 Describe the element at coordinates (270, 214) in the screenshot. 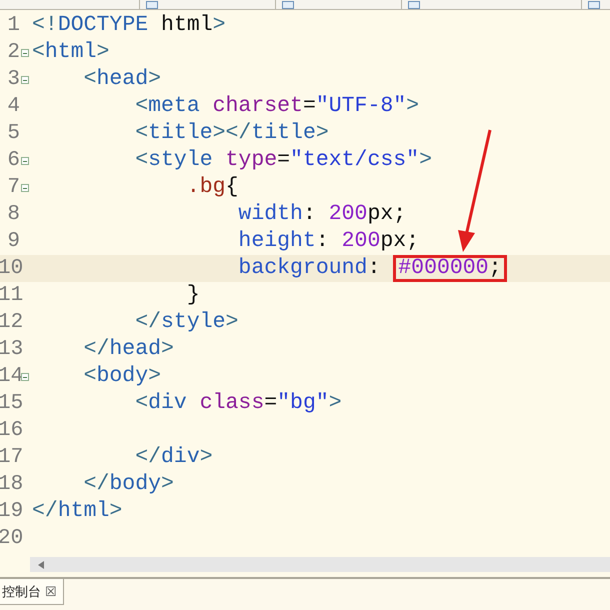

I see `css-property: width` at that location.